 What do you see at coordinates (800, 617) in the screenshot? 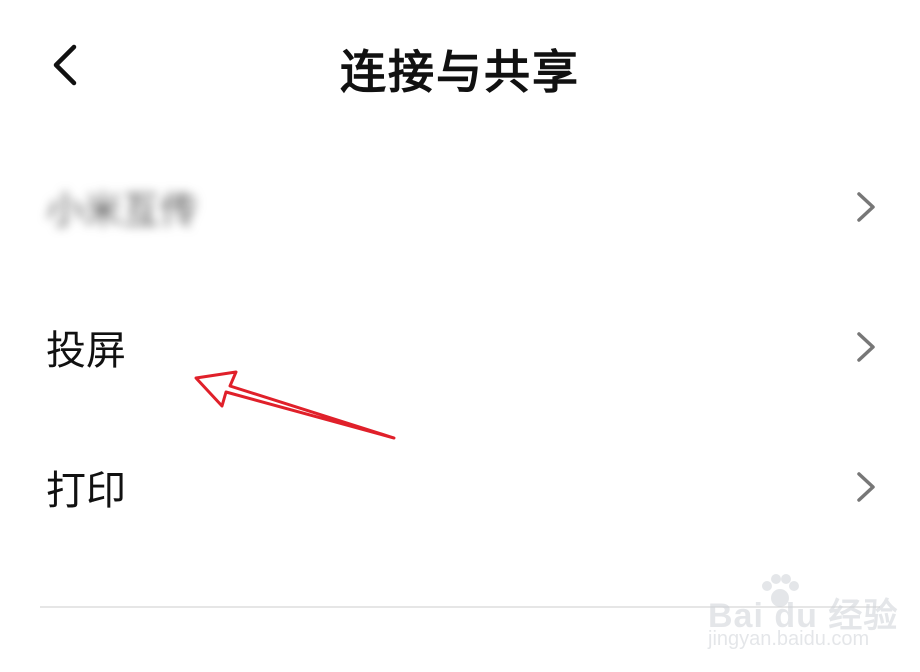
I see `watermark: Bai du 经验 jingyan.baidu.com` at bounding box center [800, 617].